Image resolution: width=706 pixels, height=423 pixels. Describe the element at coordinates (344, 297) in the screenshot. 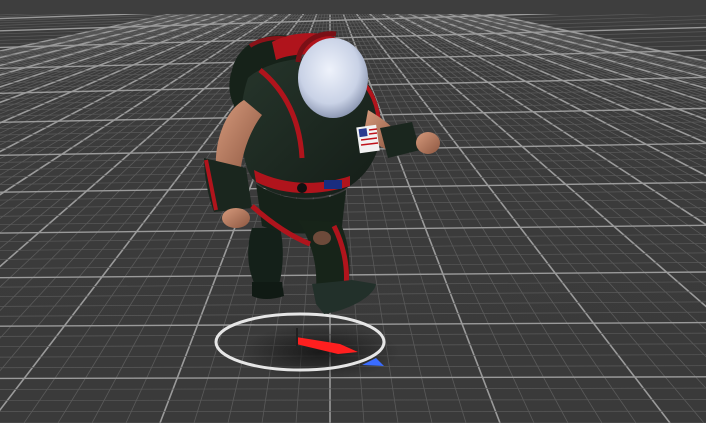

I see `character-front-boot` at that location.